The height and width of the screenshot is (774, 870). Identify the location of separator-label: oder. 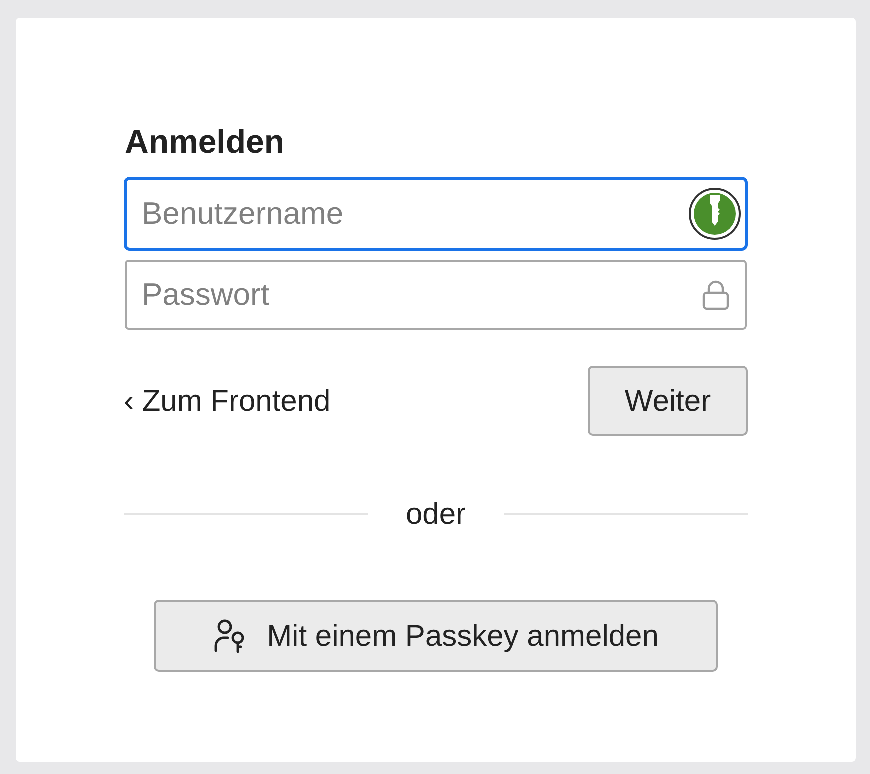
(436, 514).